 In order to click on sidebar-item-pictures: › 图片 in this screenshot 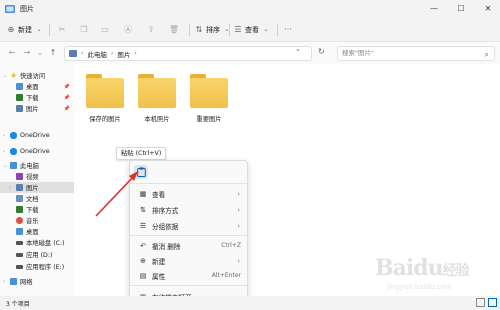, I will do `click(37, 187)`.